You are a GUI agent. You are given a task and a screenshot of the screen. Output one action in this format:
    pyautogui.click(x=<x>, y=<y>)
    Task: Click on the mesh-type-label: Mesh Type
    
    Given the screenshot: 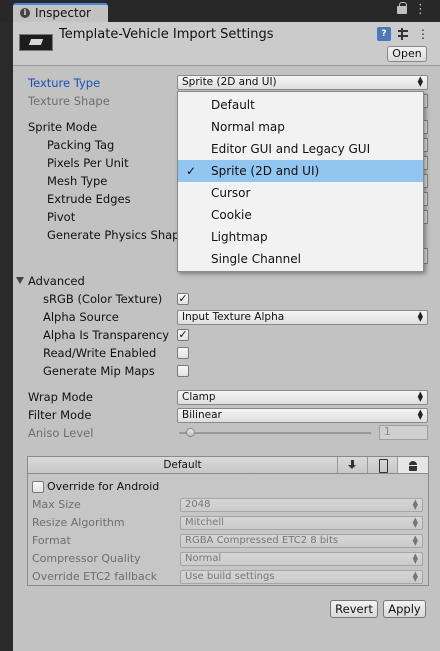 What is the action you would take?
    pyautogui.click(x=77, y=181)
    